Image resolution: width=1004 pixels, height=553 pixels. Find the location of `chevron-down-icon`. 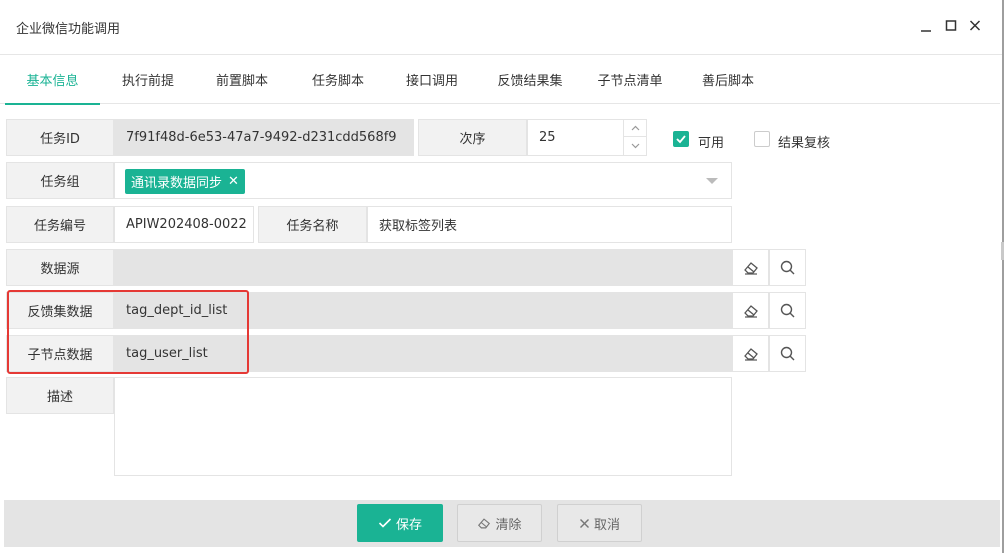

chevron-down-icon is located at coordinates (712, 181).